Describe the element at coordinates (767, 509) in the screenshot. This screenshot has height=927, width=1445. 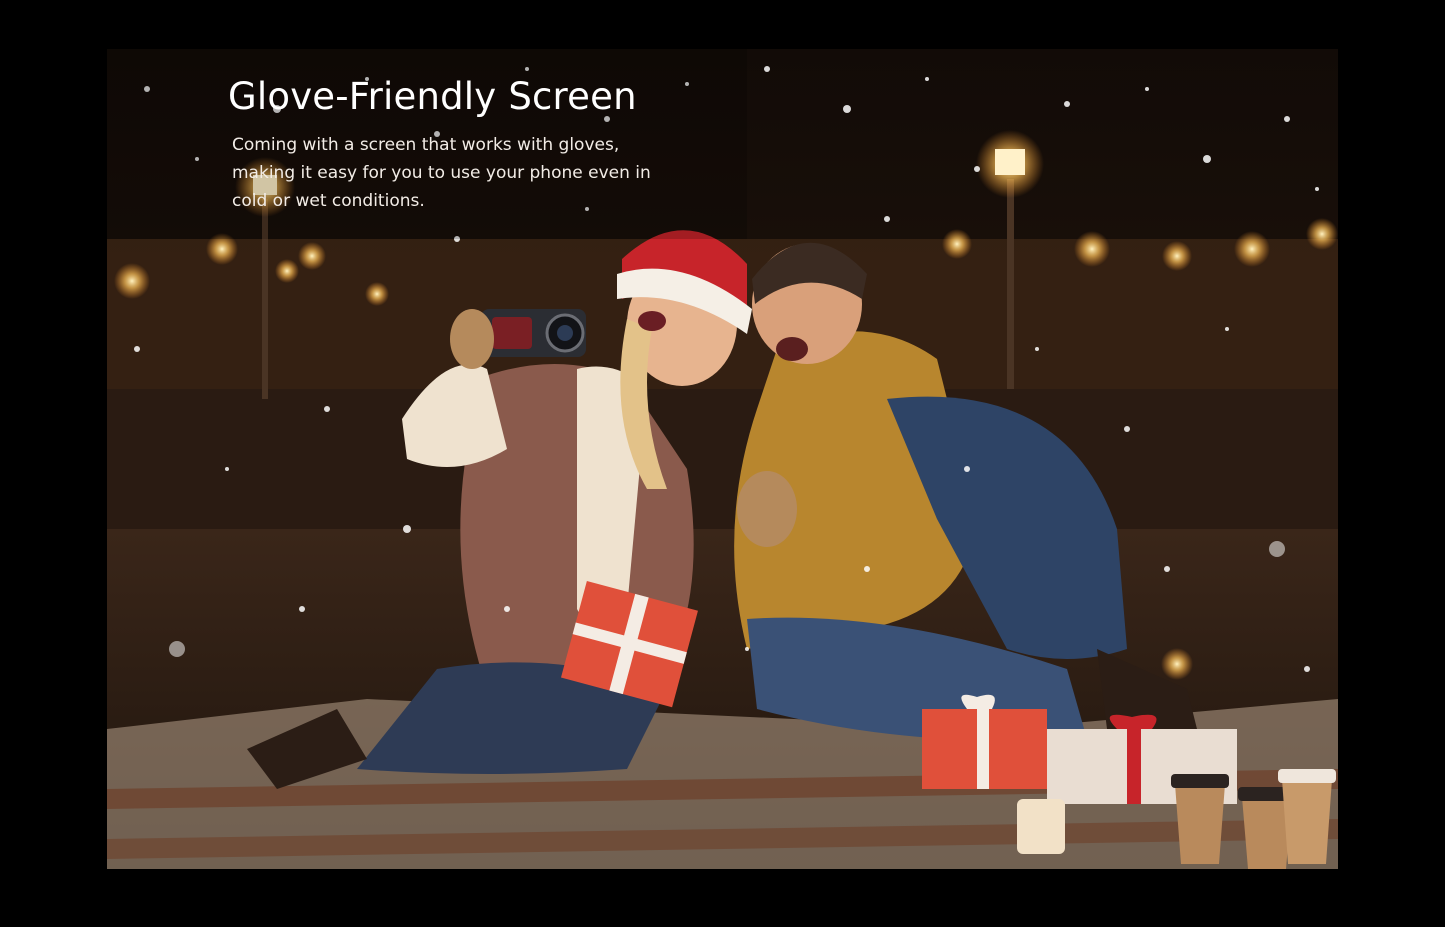
I see `glove-peace` at that location.